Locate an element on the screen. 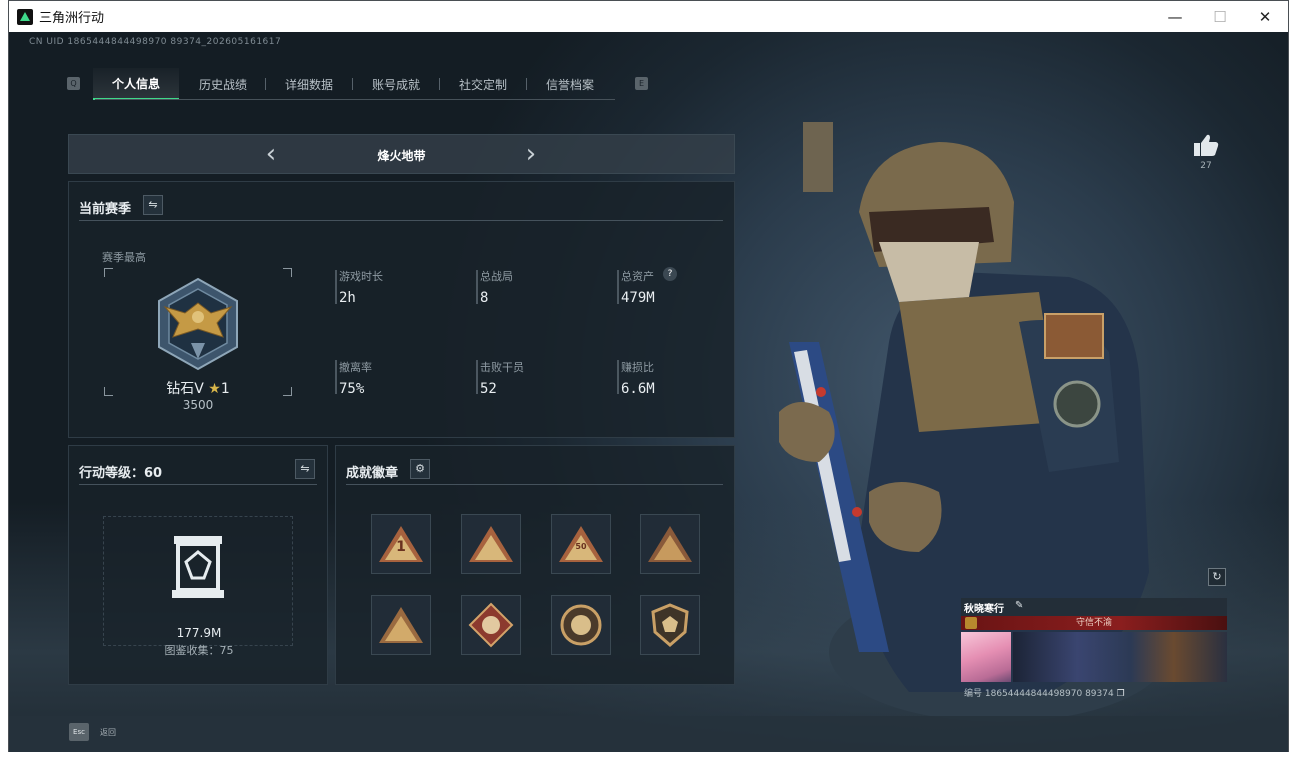 Image resolution: width=1296 pixels, height=759 pixels. tab-personal-info: 个人信息 is located at coordinates (136, 84).